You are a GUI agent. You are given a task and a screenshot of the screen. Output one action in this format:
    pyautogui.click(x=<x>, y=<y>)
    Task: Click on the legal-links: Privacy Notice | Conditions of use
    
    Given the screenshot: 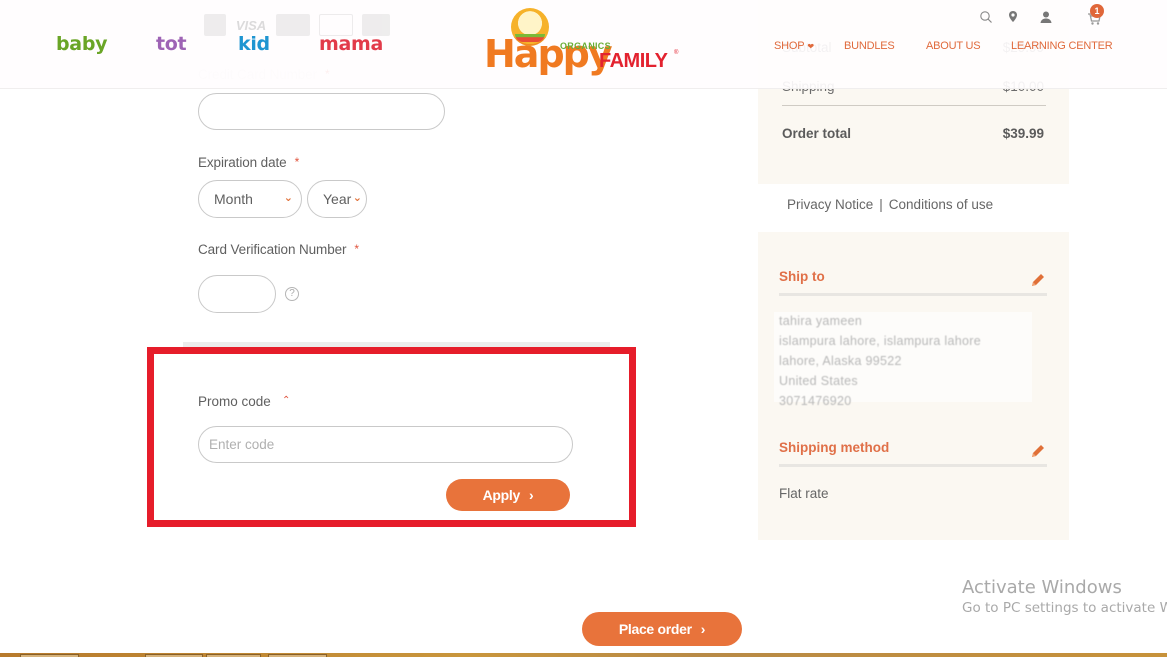 What is the action you would take?
    pyautogui.click(x=890, y=204)
    